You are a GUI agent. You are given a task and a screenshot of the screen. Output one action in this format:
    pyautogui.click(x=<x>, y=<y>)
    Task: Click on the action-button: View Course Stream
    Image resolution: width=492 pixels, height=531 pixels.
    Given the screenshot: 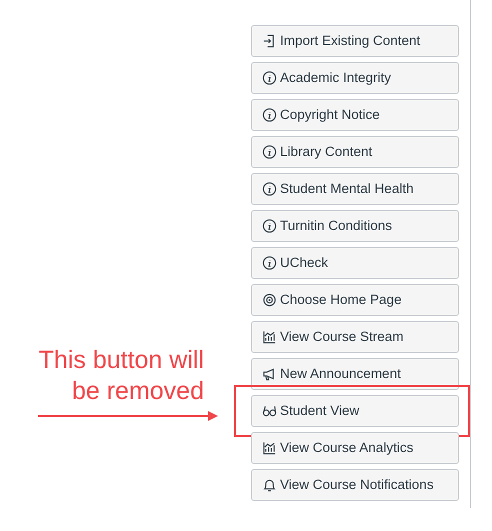 What is the action you would take?
    pyautogui.click(x=355, y=337)
    